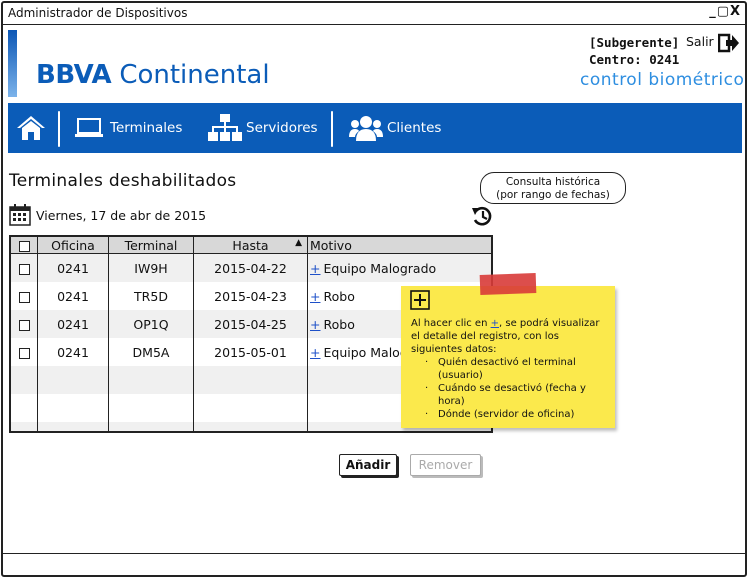 This screenshot has width=750, height=580. Describe the element at coordinates (634, 59) in the screenshot. I see `user-center: Centro: 0241` at that location.